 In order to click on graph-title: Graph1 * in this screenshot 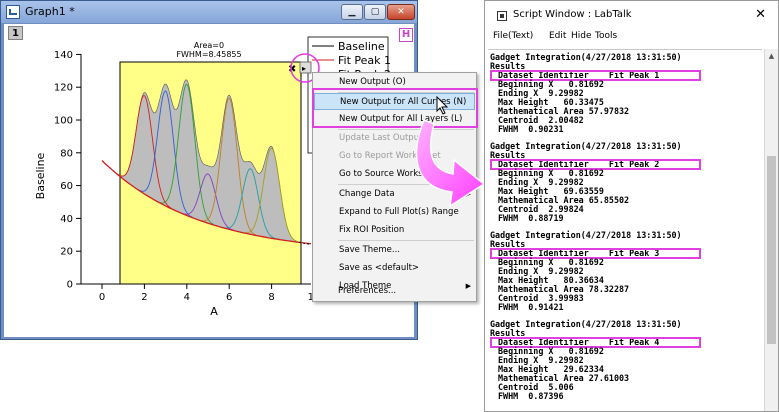, I will do `click(50, 11)`.